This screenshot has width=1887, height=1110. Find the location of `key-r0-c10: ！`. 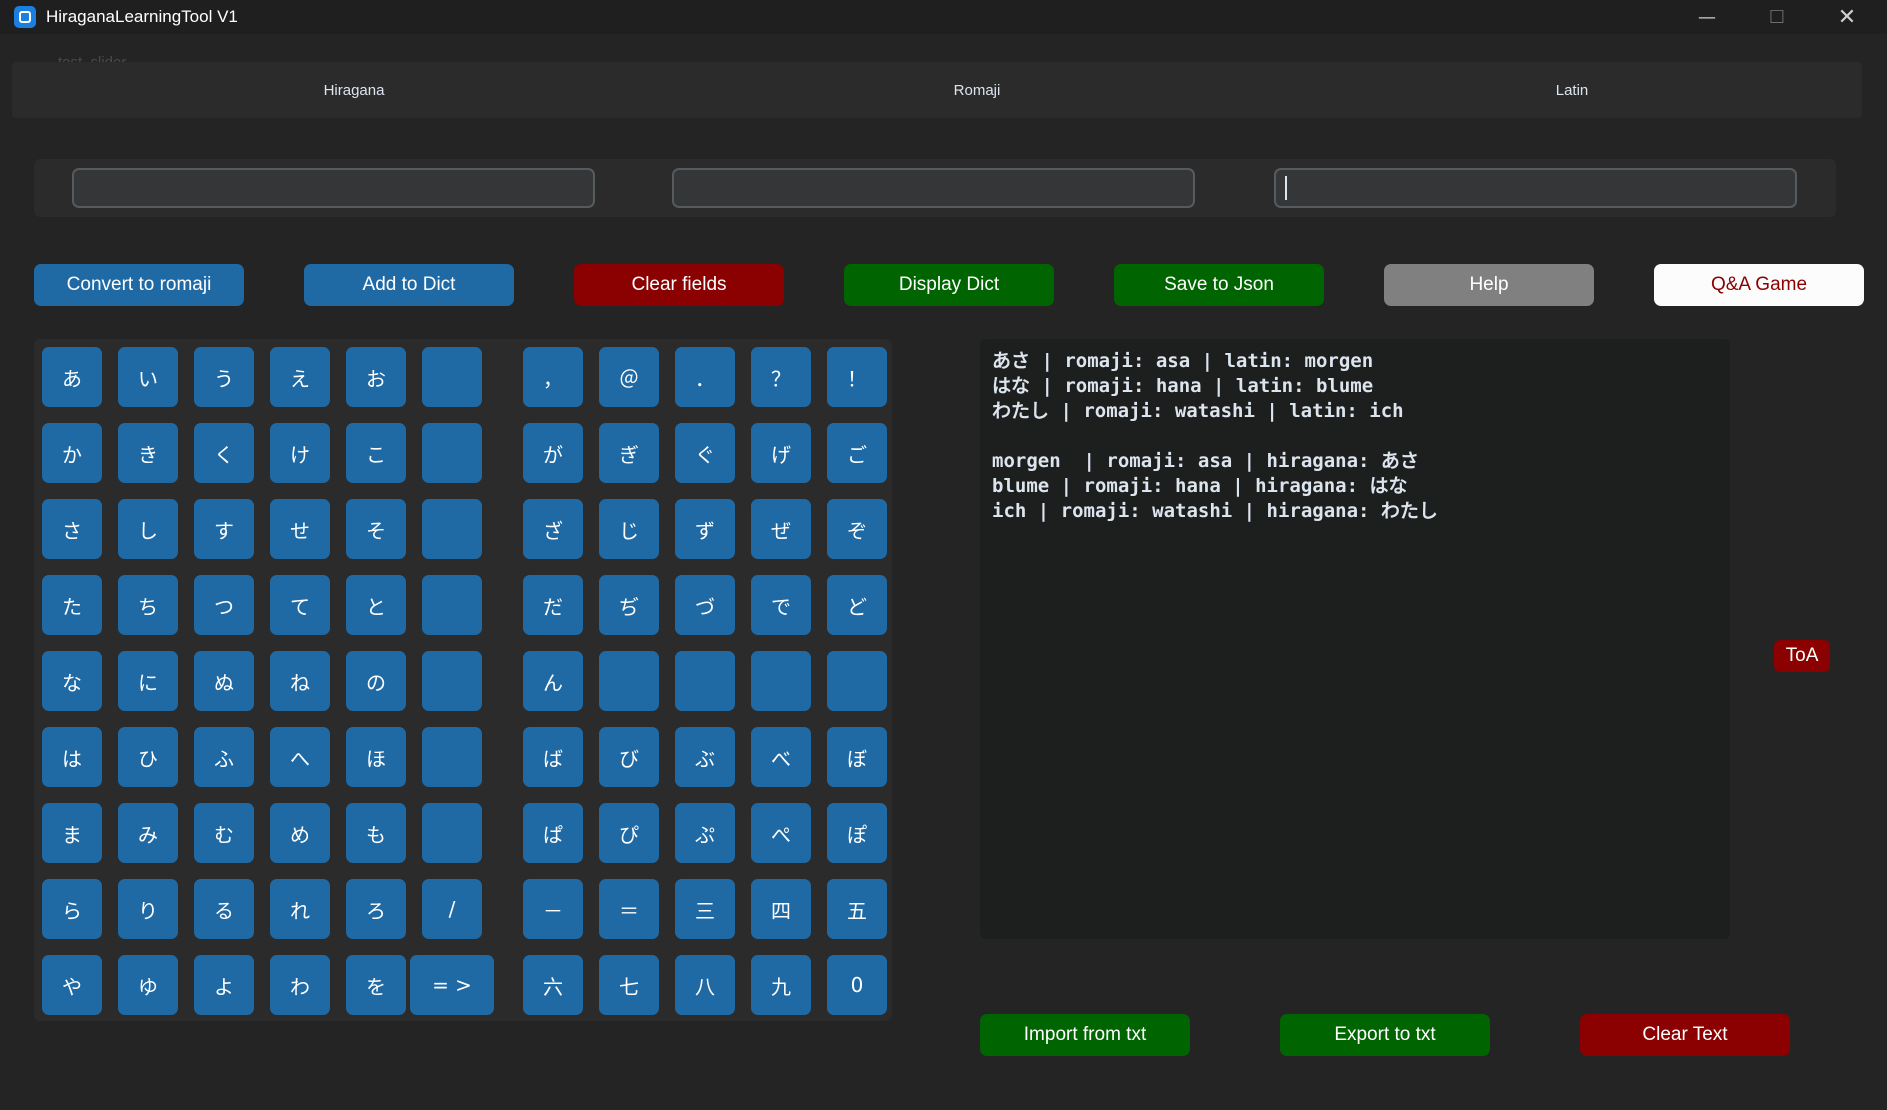

key-r0-c10: ！ is located at coordinates (857, 377).